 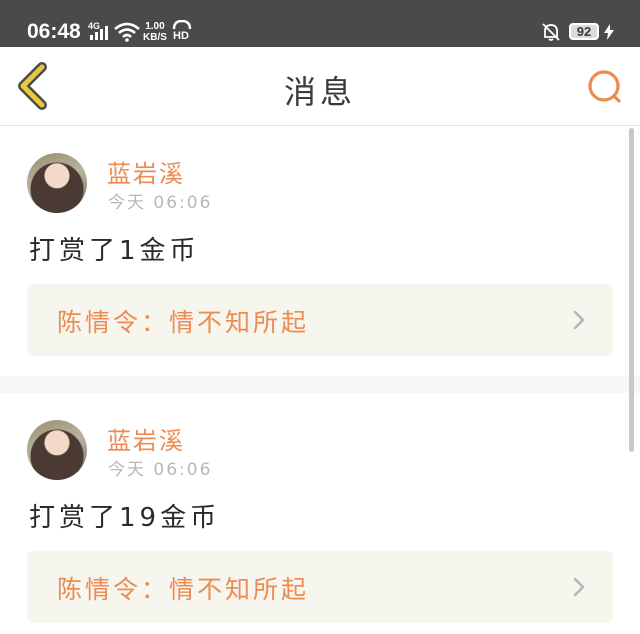 I want to click on hd-label: HD, so click(x=181, y=36).